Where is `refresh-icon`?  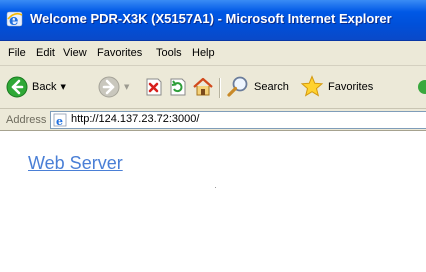
refresh-icon is located at coordinates (178, 87).